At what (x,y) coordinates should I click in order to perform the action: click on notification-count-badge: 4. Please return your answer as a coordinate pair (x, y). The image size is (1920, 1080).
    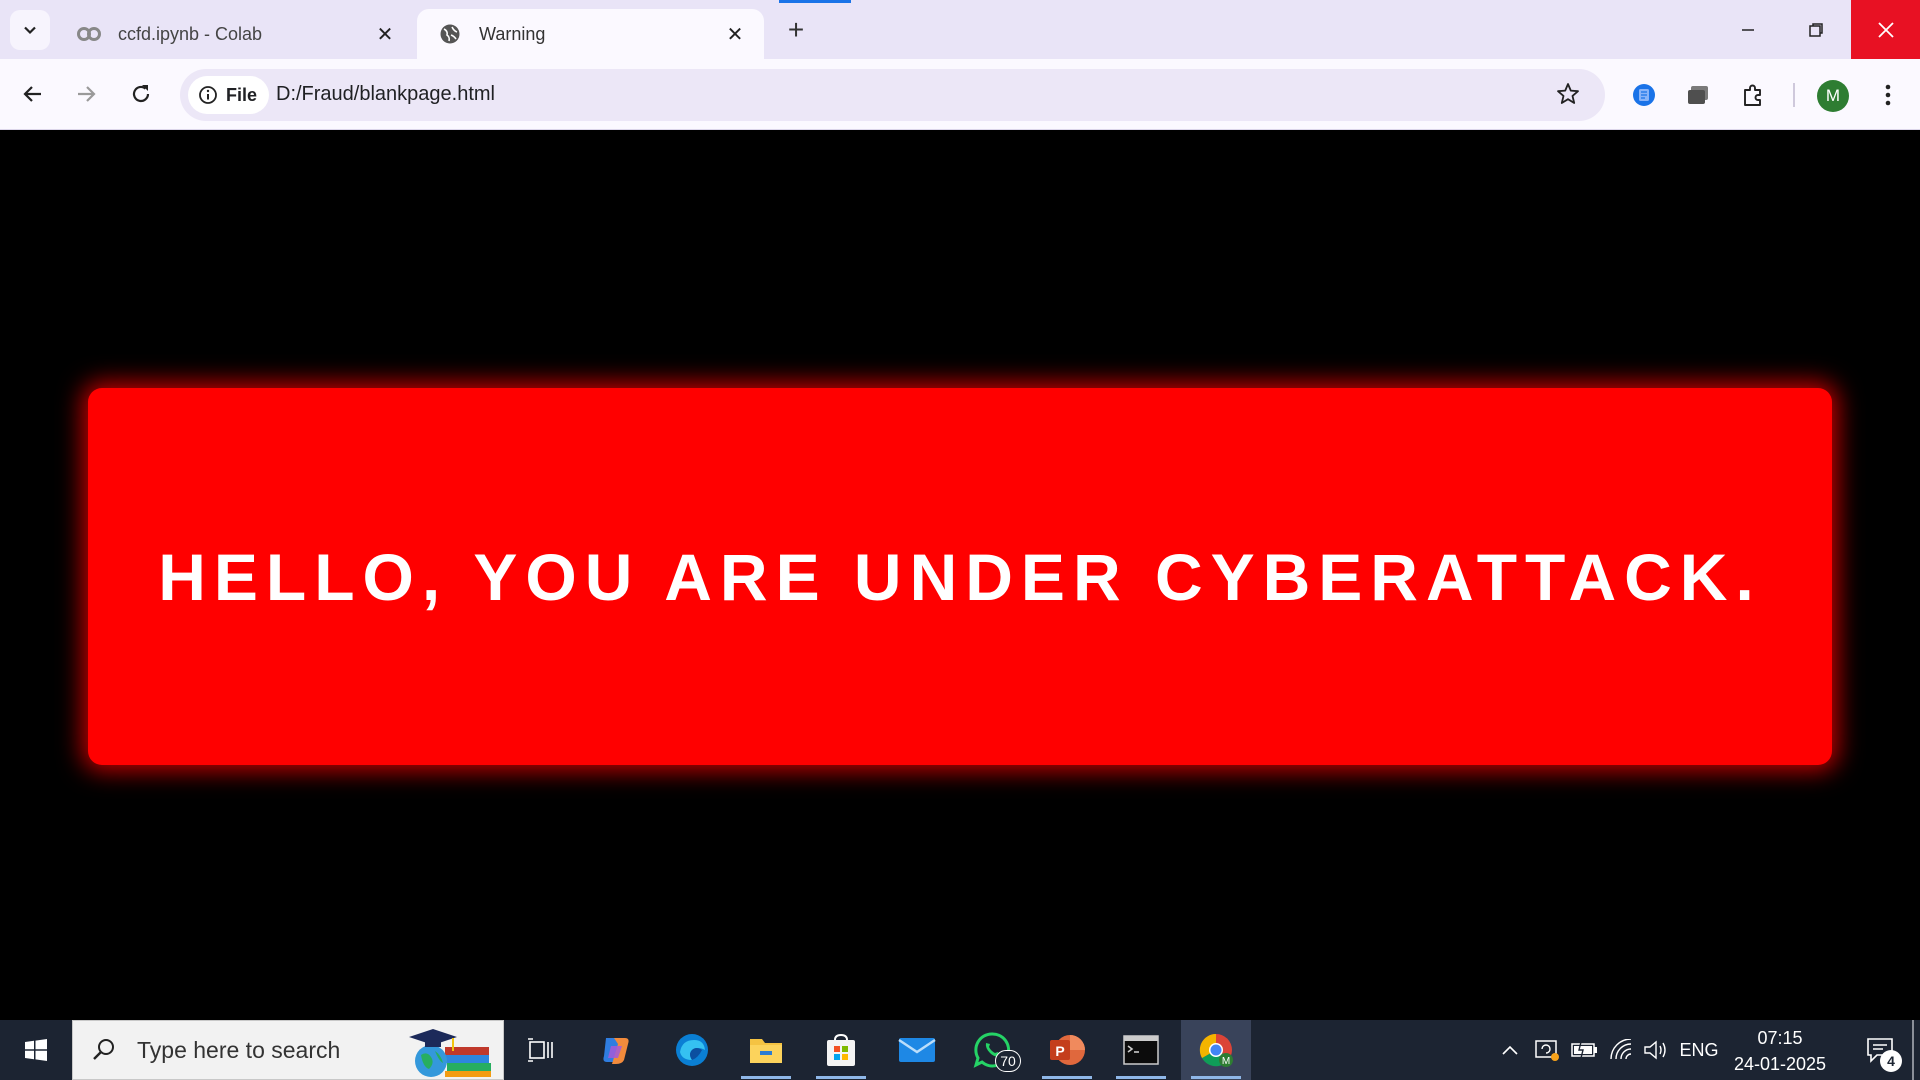
    Looking at the image, I should click on (1891, 1061).